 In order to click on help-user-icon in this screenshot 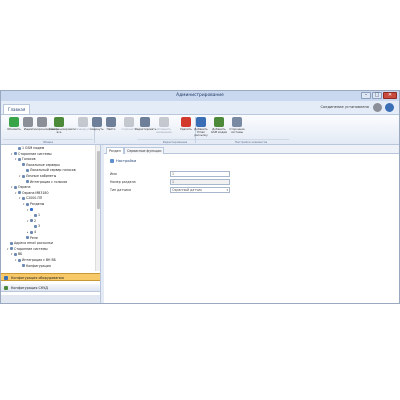, I will do `click(377, 107)`.